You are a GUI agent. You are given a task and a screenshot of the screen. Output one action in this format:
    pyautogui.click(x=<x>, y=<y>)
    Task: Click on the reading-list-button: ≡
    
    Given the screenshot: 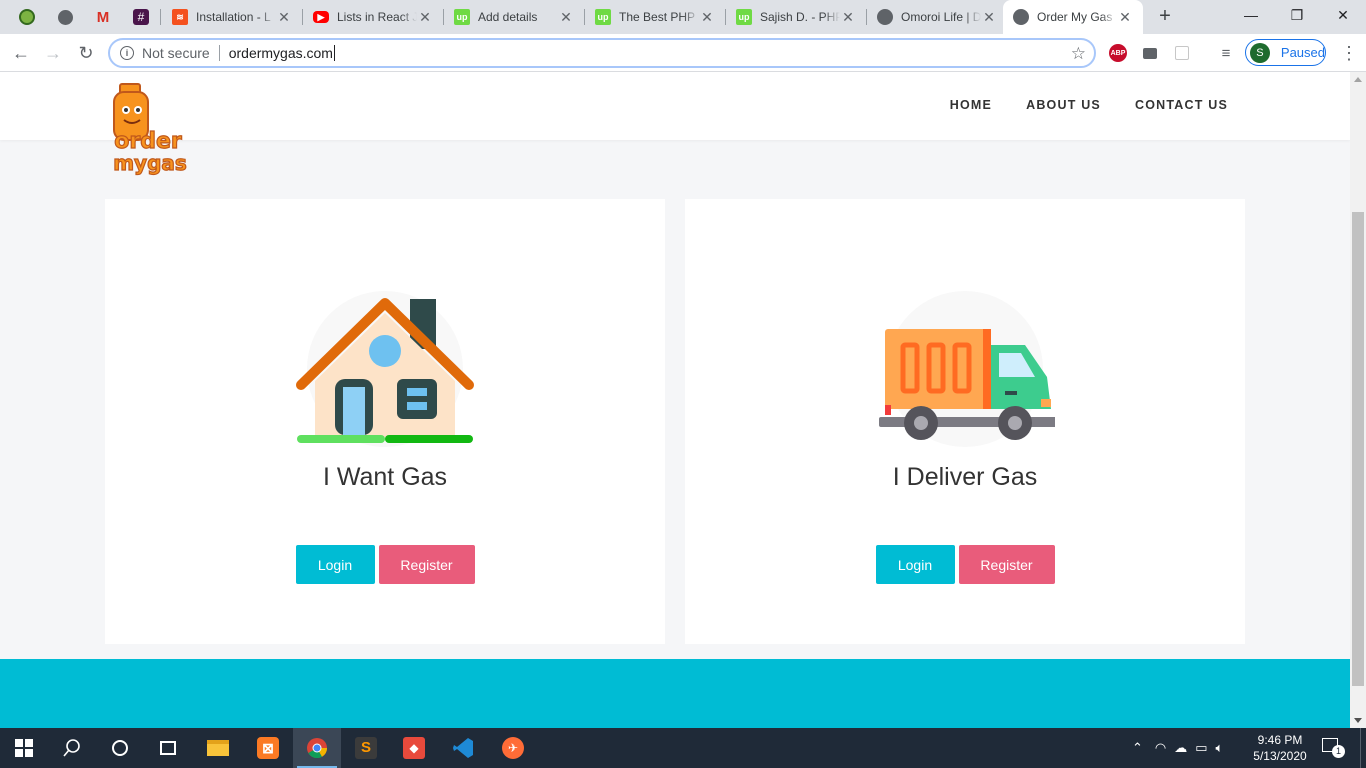 What is the action you would take?
    pyautogui.click(x=1226, y=53)
    